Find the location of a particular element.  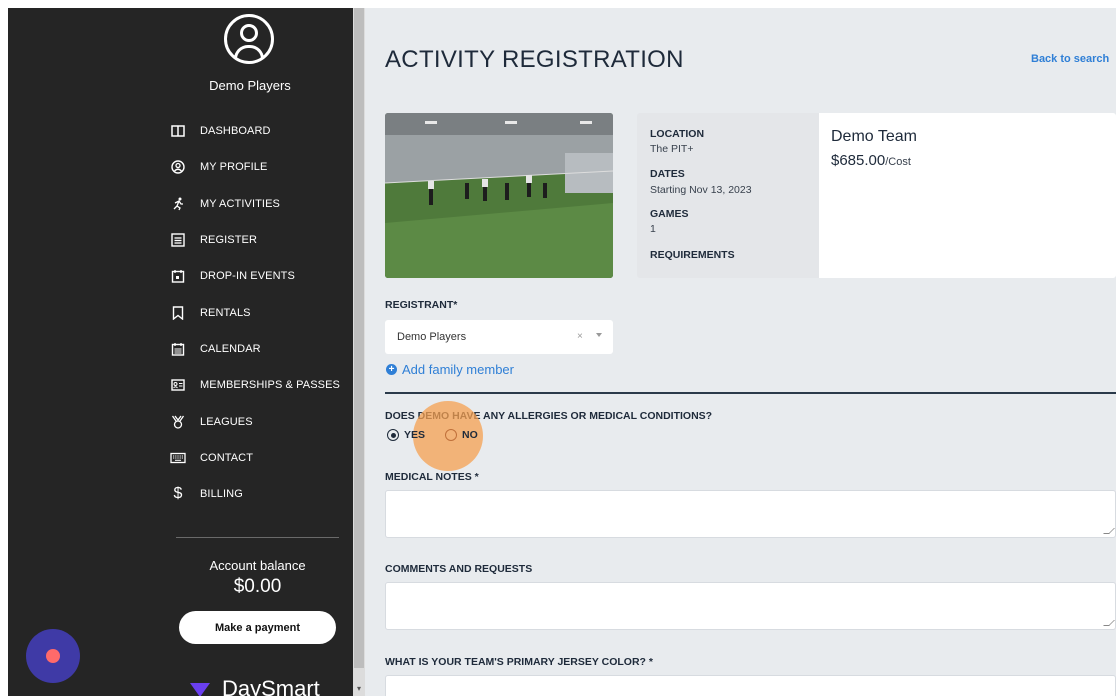

location-value: The PIT+ is located at coordinates (672, 149).